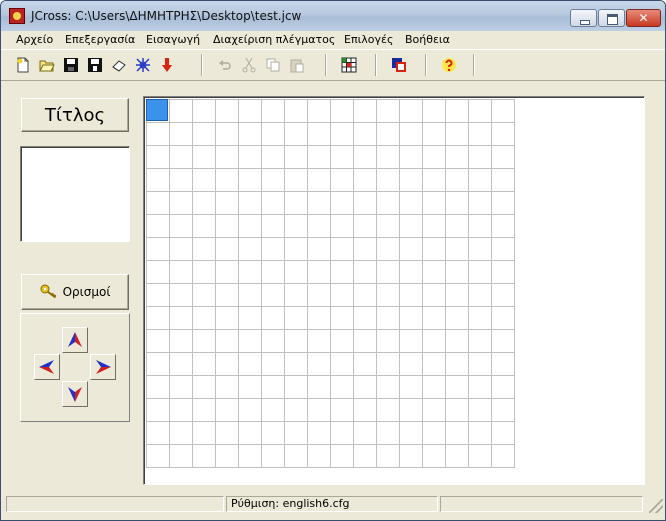 The image size is (666, 521). I want to click on color-palette-icon, so click(399, 65).